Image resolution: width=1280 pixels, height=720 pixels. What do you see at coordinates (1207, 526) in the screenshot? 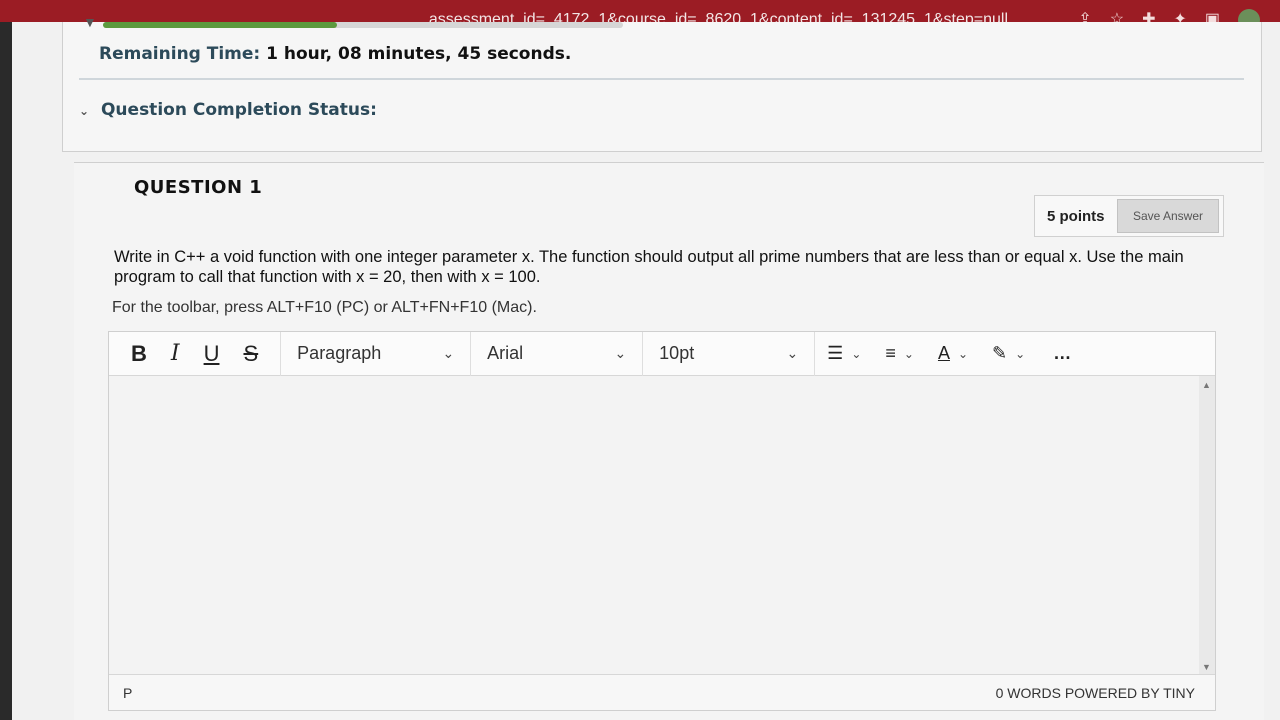
I see `editor-scrollbar: ▲ ▼` at bounding box center [1207, 526].